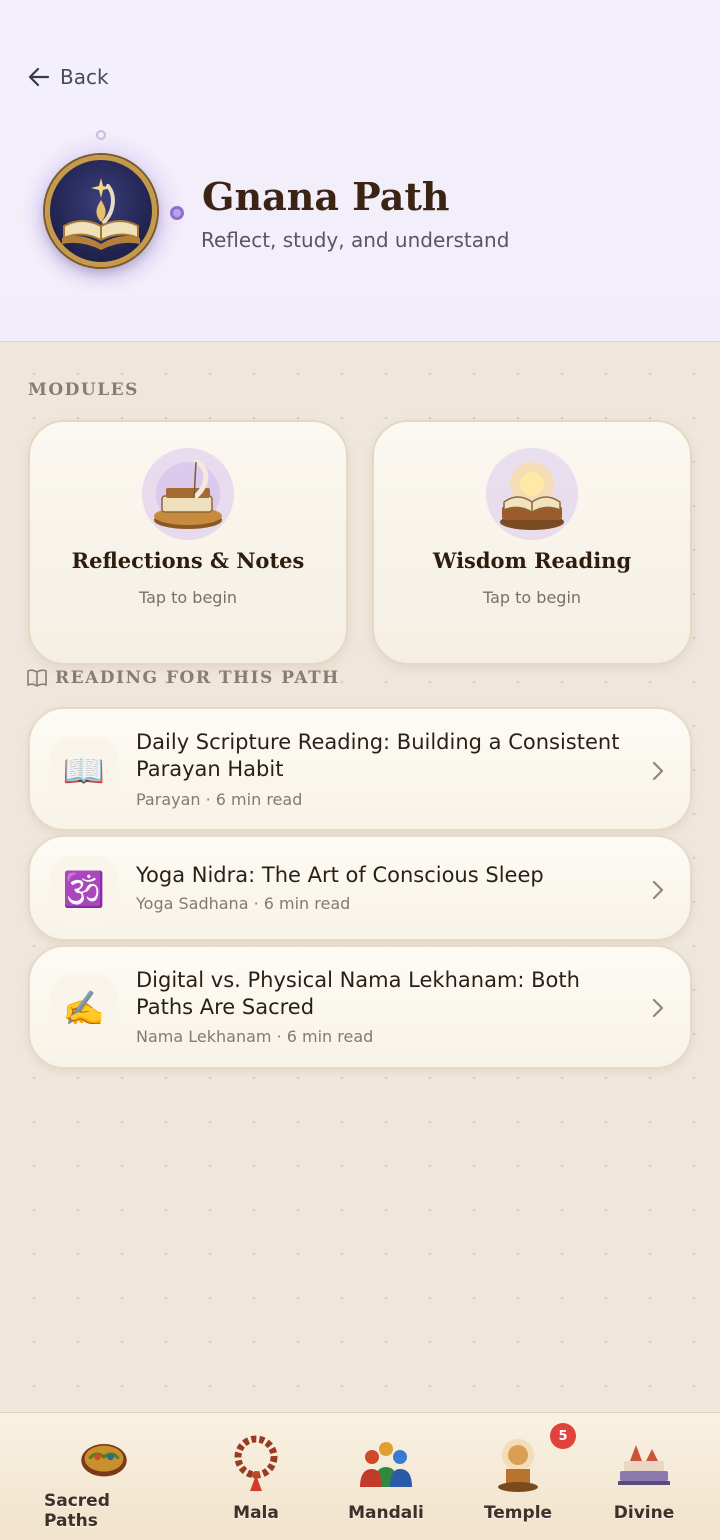 Image resolution: width=720 pixels, height=1540 pixels. I want to click on divine-icon, so click(644, 1465).